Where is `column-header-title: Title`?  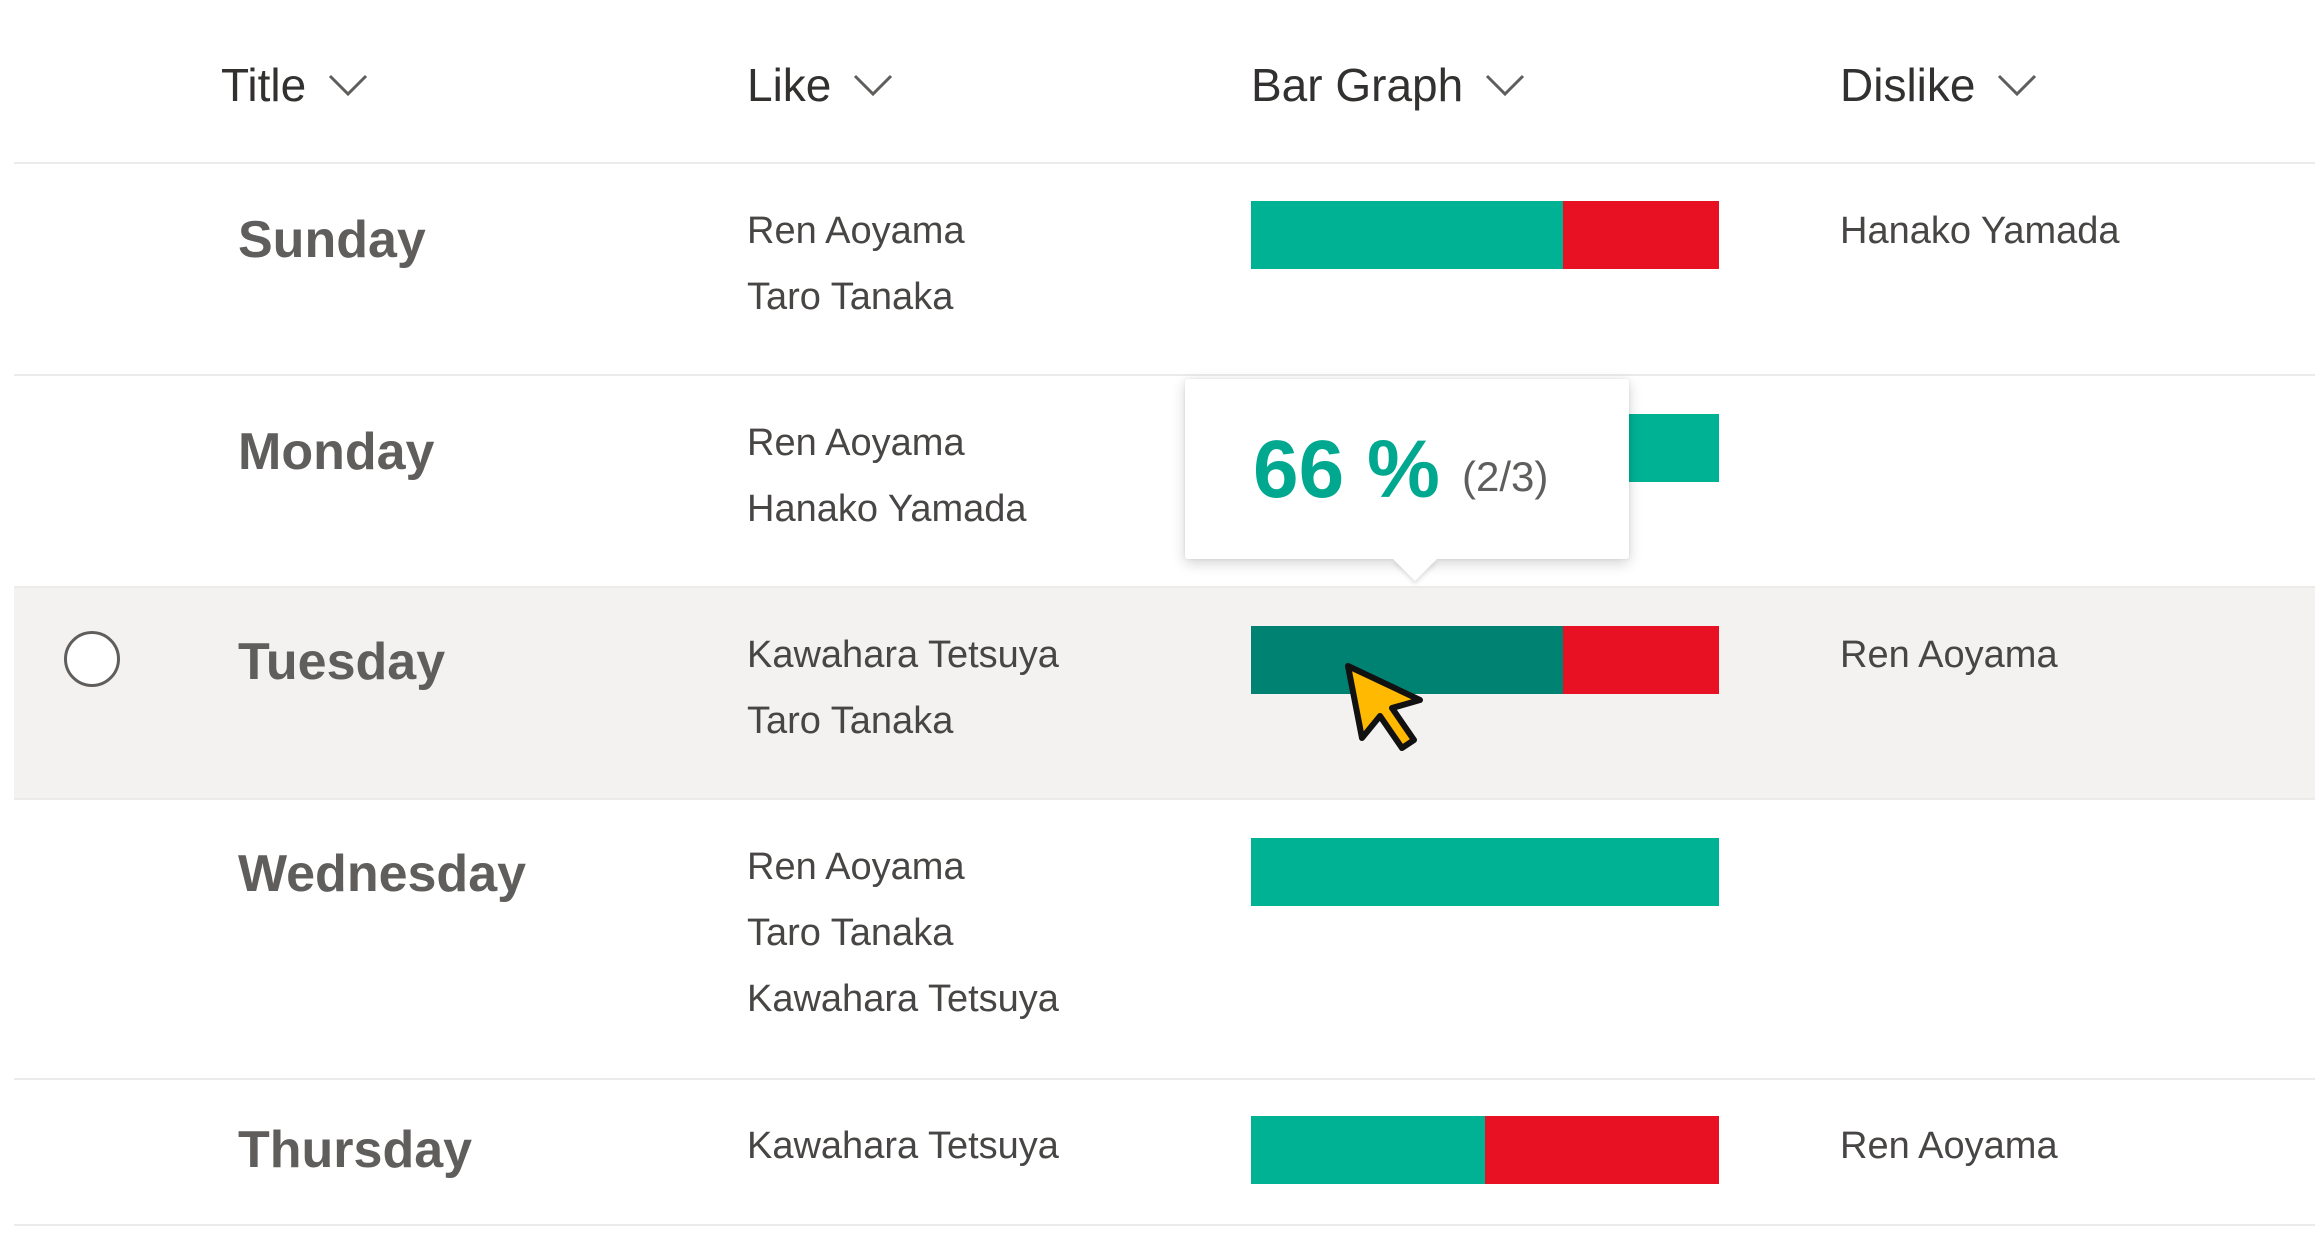 column-header-title: Title is located at coordinates (294, 85).